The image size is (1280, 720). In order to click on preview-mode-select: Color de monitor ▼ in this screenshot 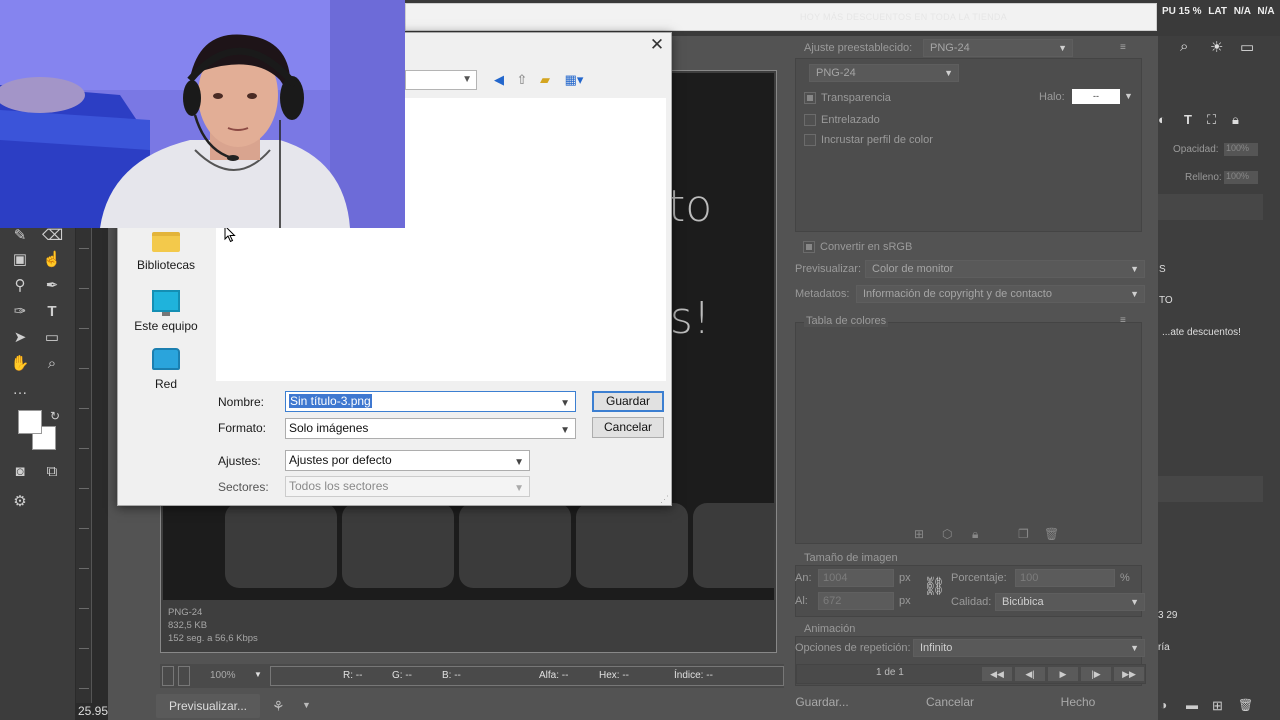, I will do `click(1005, 269)`.